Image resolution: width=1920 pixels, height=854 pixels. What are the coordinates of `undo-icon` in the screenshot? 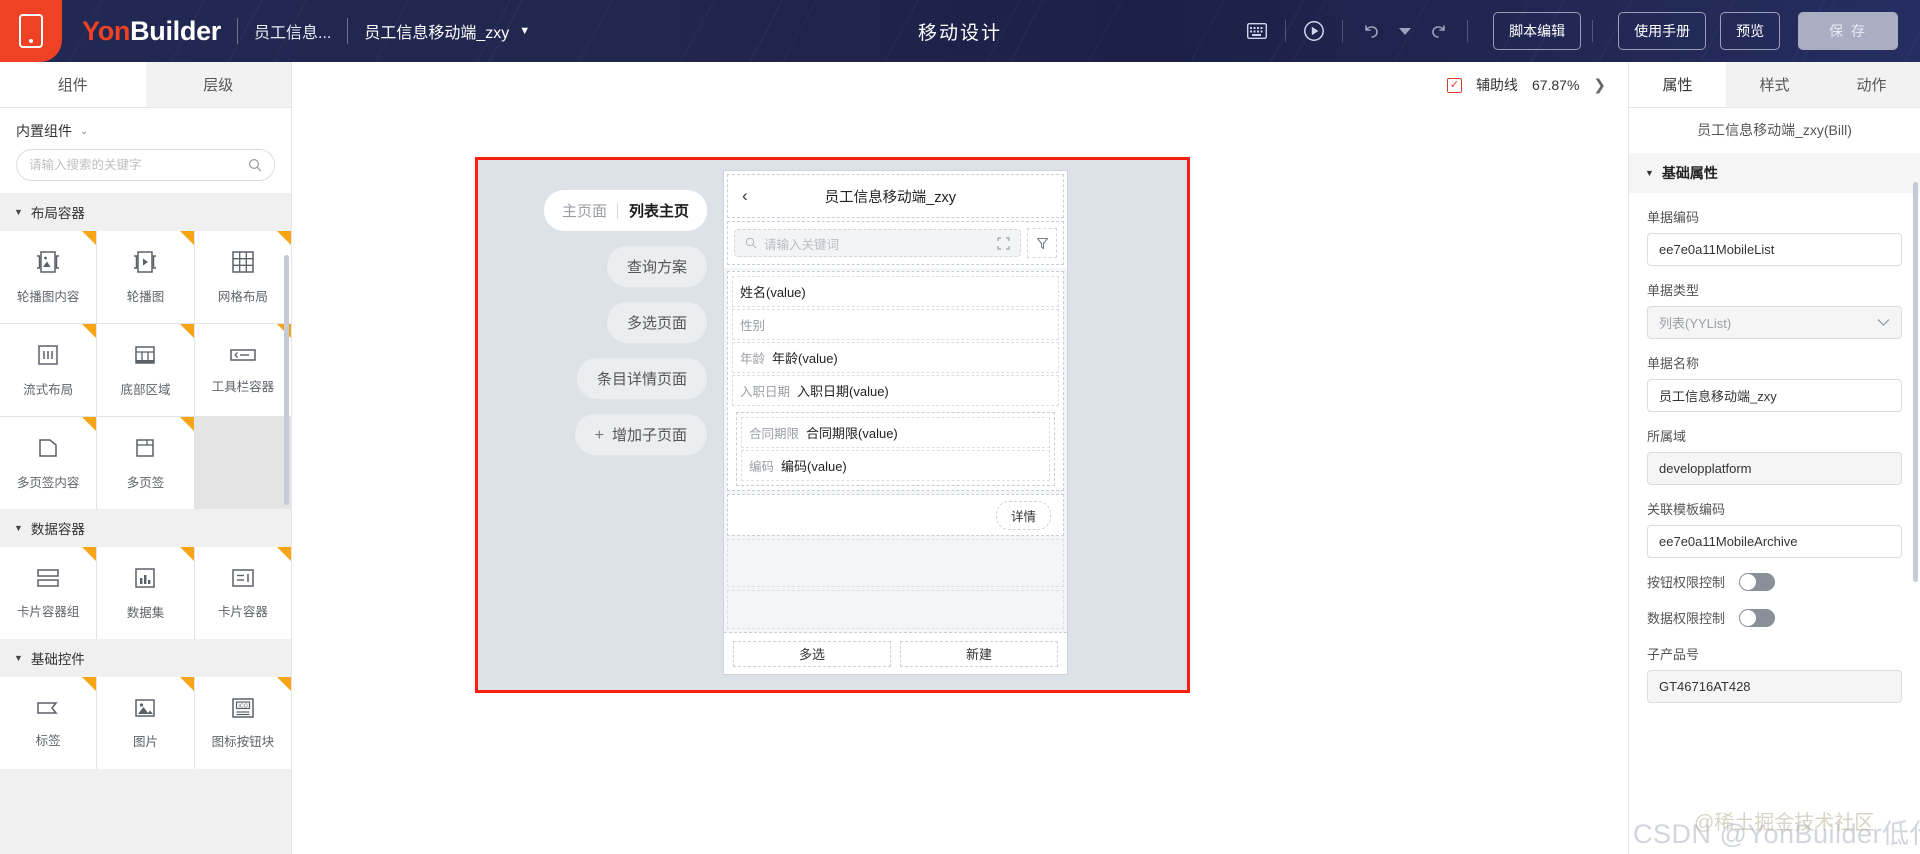 It's located at (1371, 31).